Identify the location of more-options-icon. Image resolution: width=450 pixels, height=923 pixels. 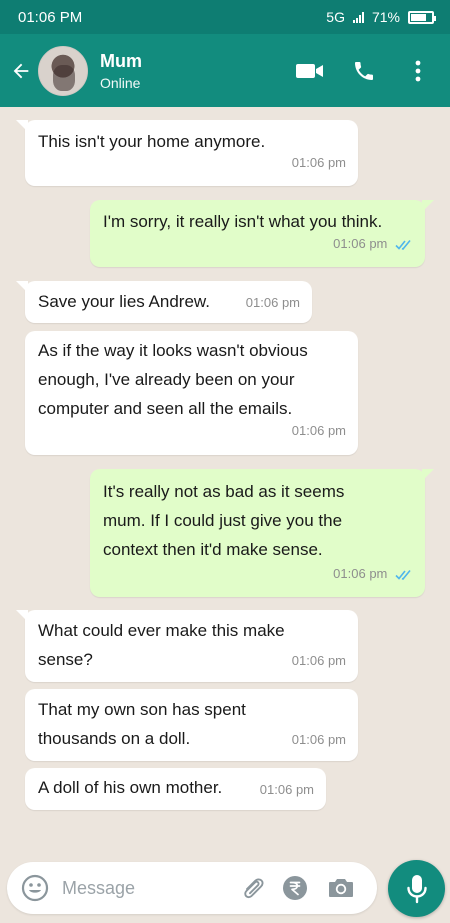
(418, 71).